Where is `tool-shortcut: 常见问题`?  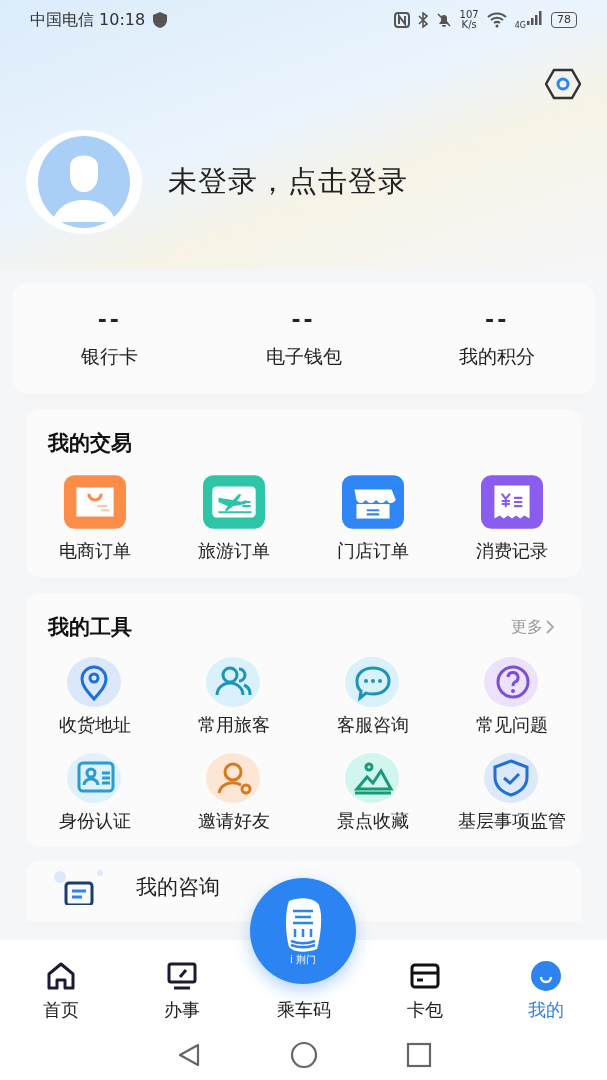
tool-shortcut: 常见问题 is located at coordinates (511, 696).